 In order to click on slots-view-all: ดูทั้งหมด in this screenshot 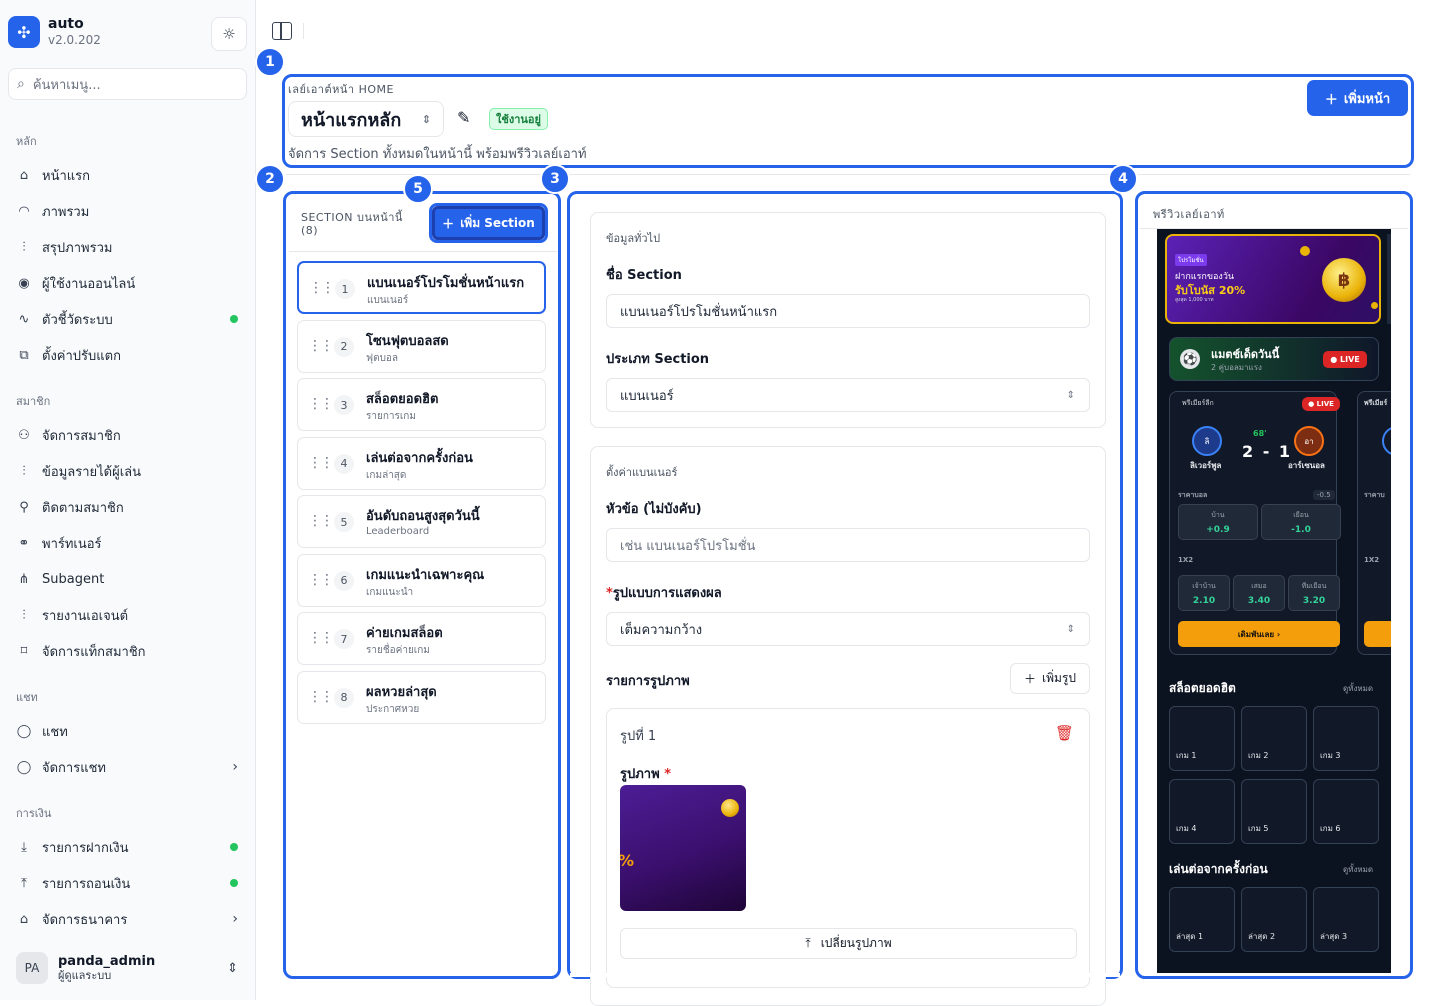, I will do `click(1358, 688)`.